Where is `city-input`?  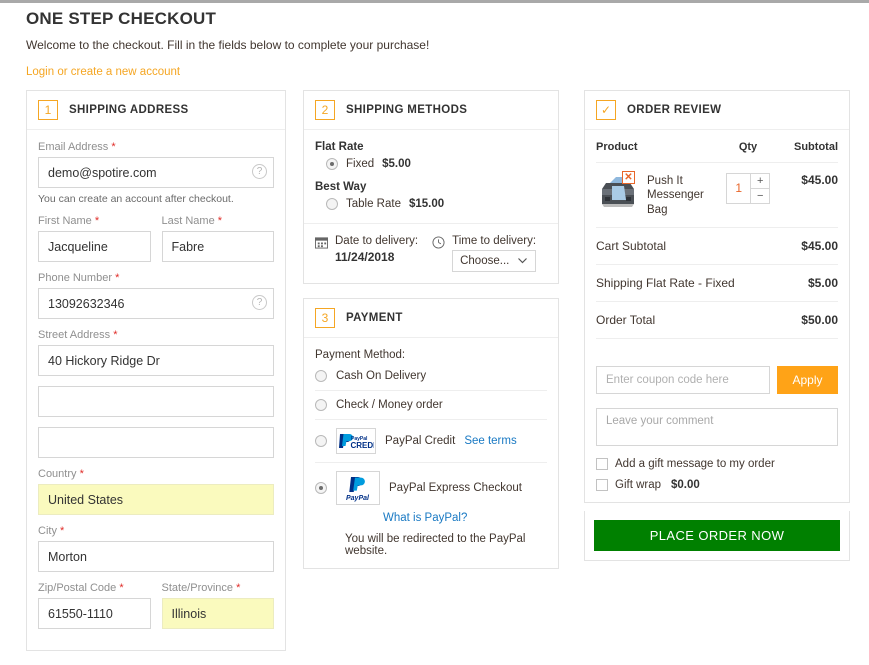 city-input is located at coordinates (156, 556).